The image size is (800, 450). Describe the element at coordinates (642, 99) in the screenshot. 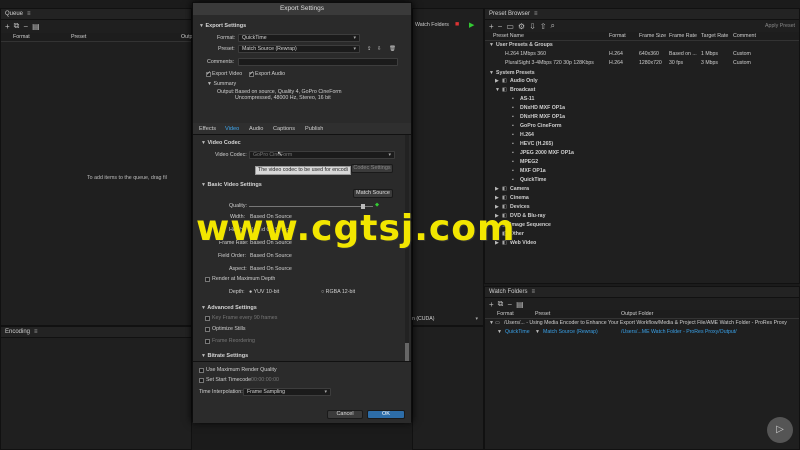

I see `preset-tree-item: ▪ AS-11` at that location.